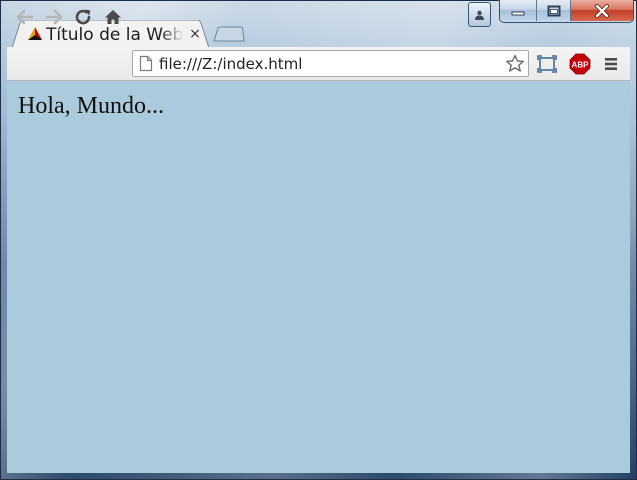  What do you see at coordinates (172, 35) in the screenshot?
I see `tab-title-fade` at bounding box center [172, 35].